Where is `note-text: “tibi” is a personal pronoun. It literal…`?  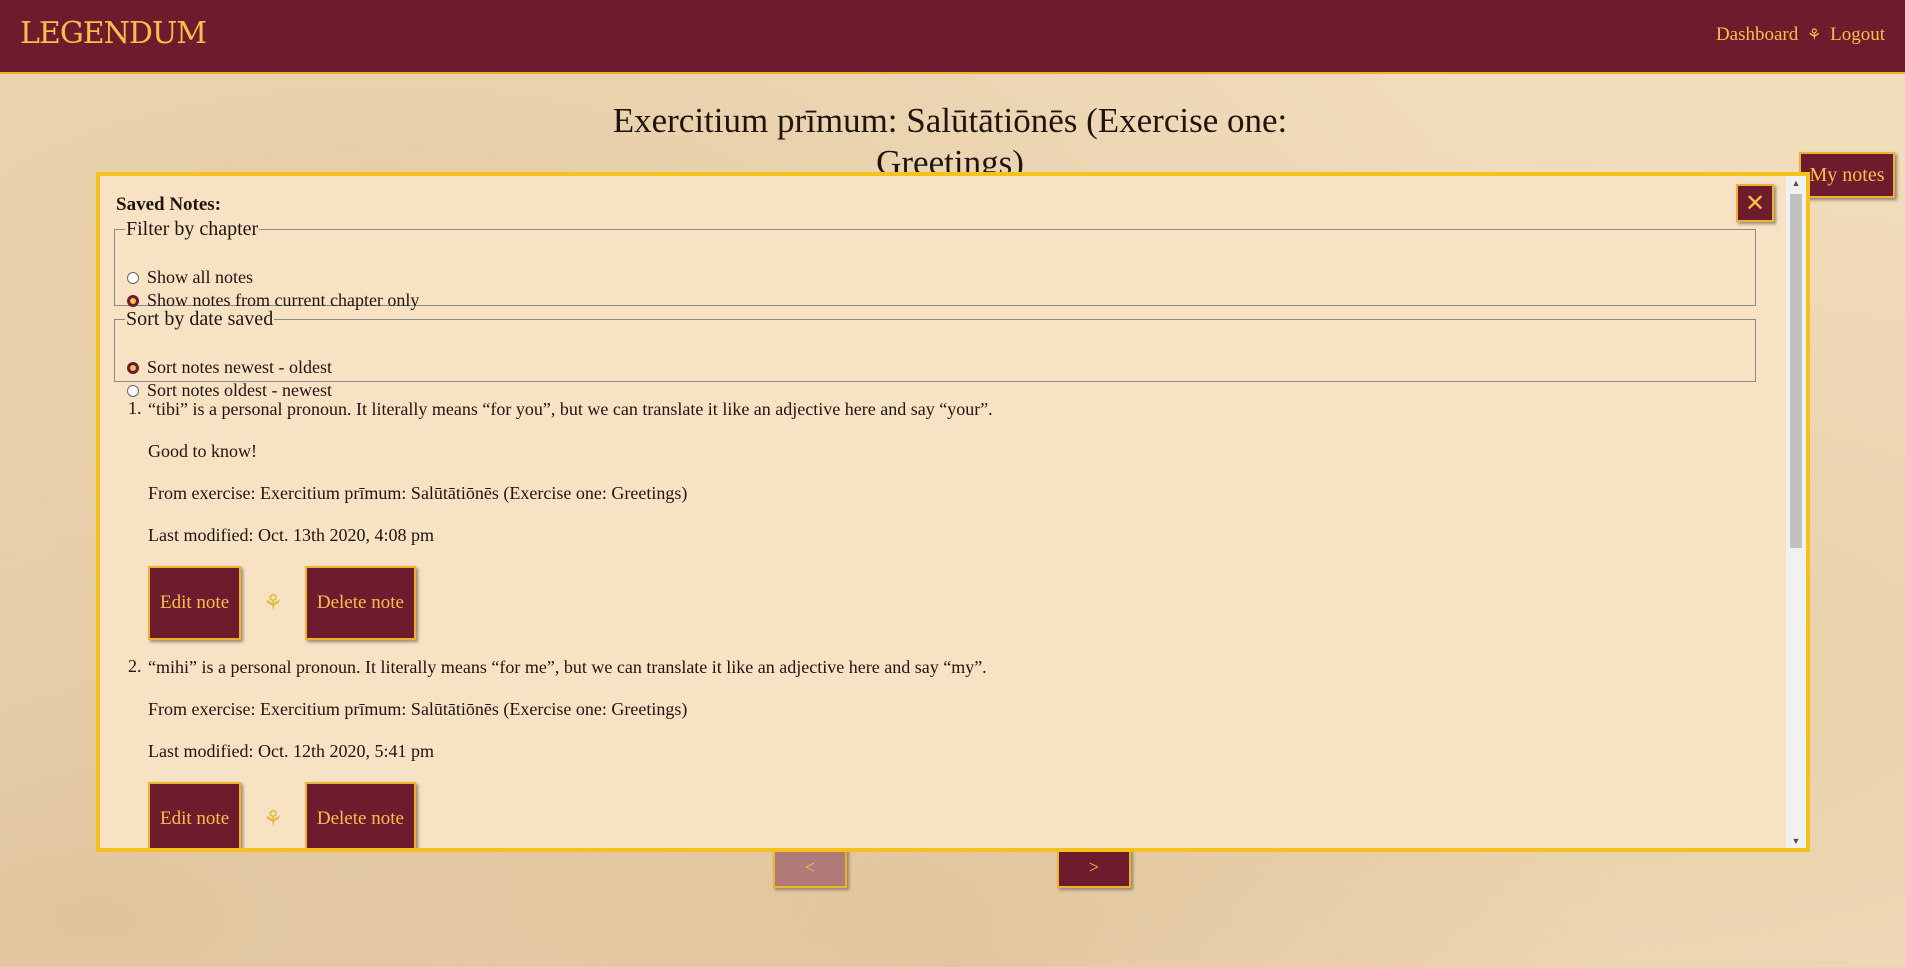 note-text: “tibi” is a personal pronoun. It literal… is located at coordinates (570, 409).